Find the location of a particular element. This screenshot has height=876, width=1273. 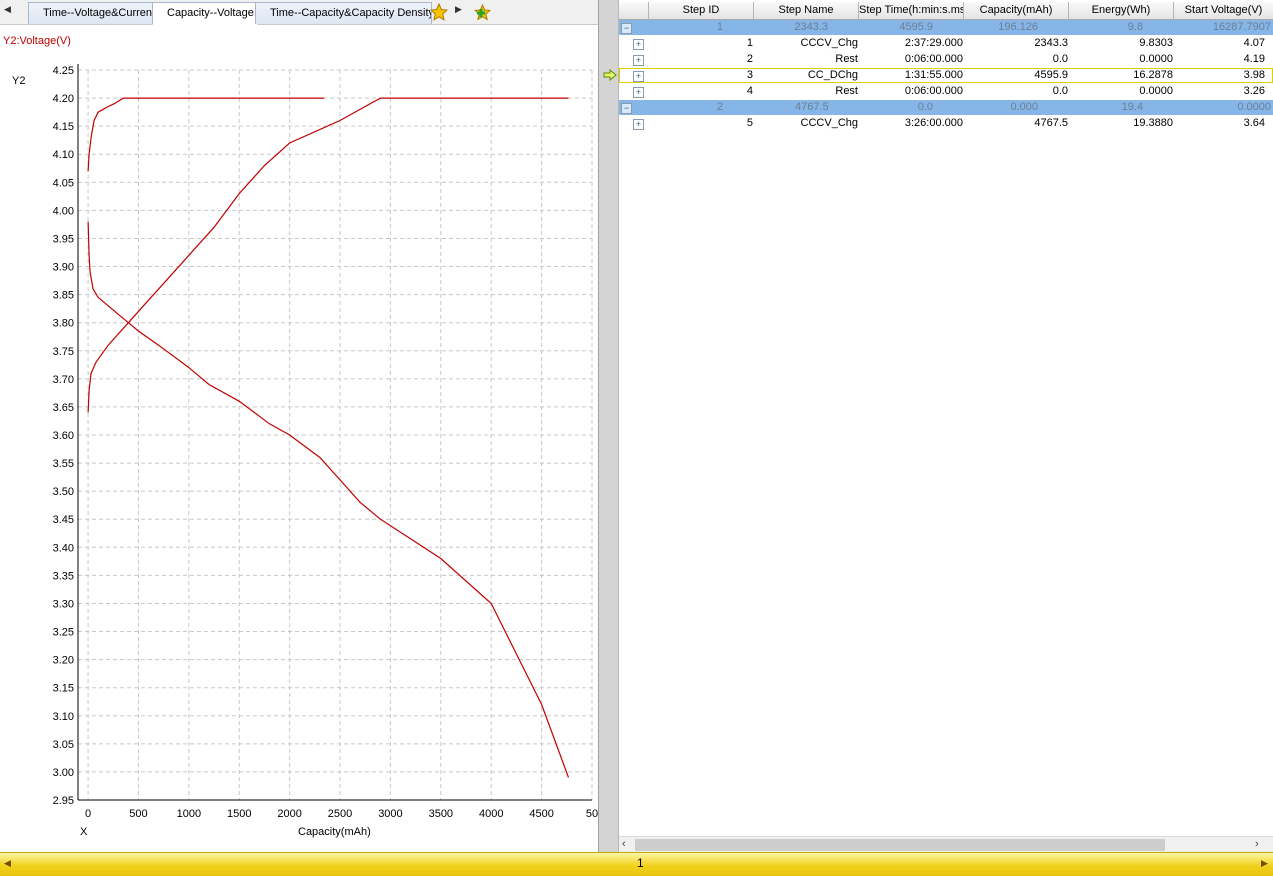

page-number: 1 is located at coordinates (640, 863).